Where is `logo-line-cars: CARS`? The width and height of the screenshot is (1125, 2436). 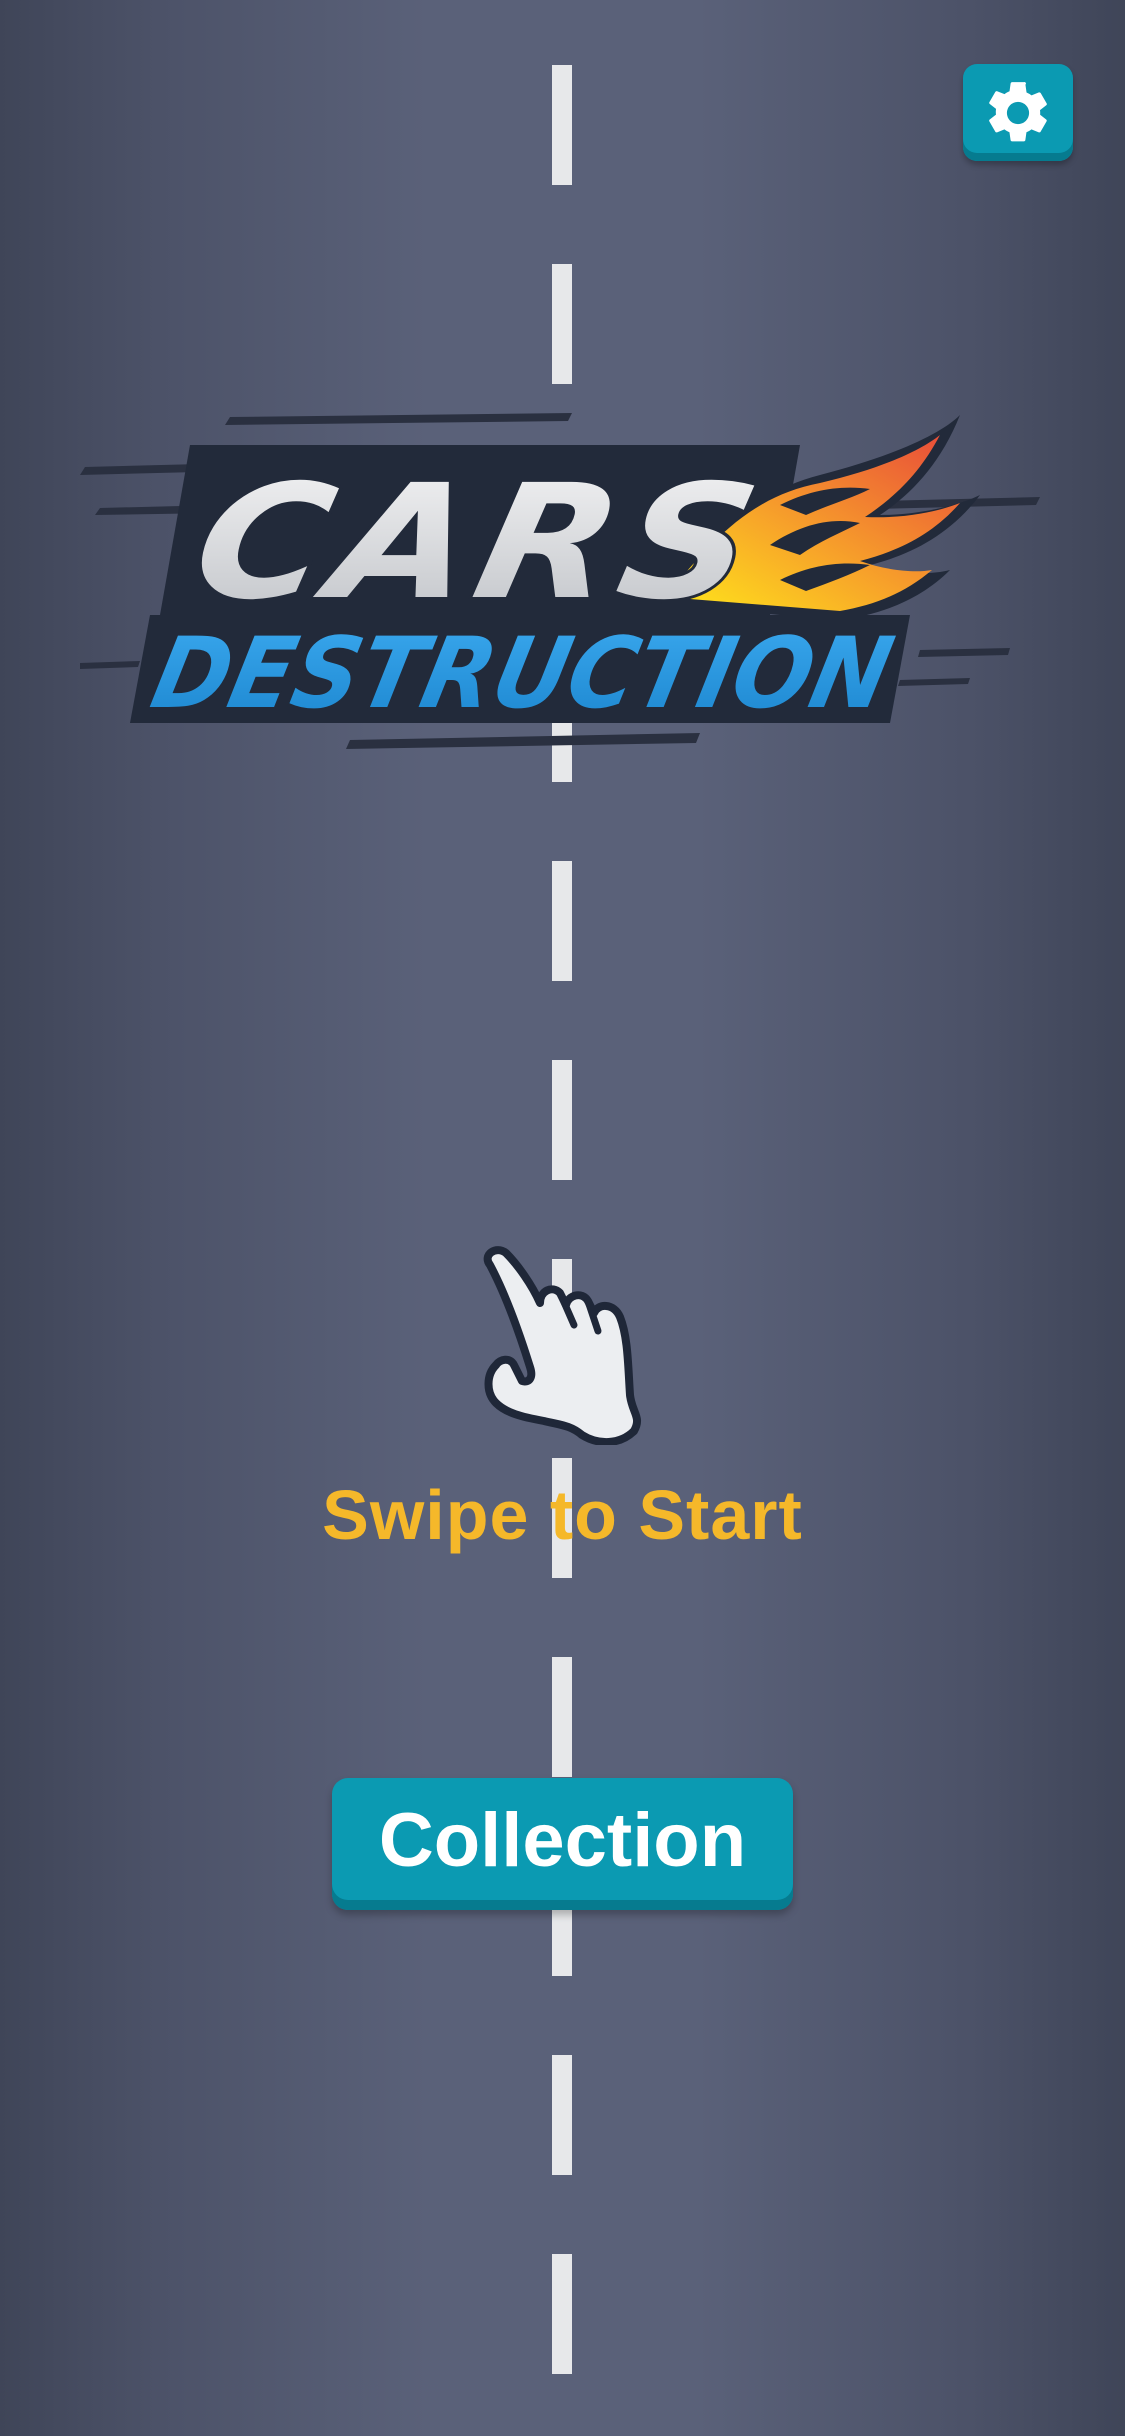
logo-line-cars: CARS is located at coordinates (478, 543).